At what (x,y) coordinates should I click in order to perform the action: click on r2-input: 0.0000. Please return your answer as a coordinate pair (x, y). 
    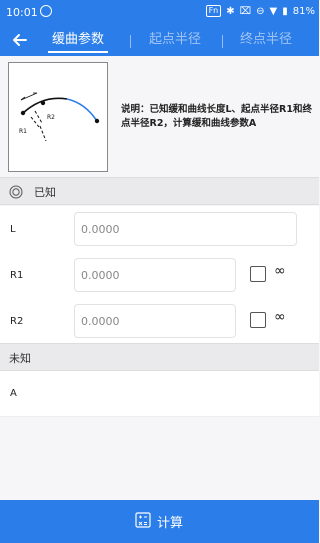
    Looking at the image, I should click on (155, 321).